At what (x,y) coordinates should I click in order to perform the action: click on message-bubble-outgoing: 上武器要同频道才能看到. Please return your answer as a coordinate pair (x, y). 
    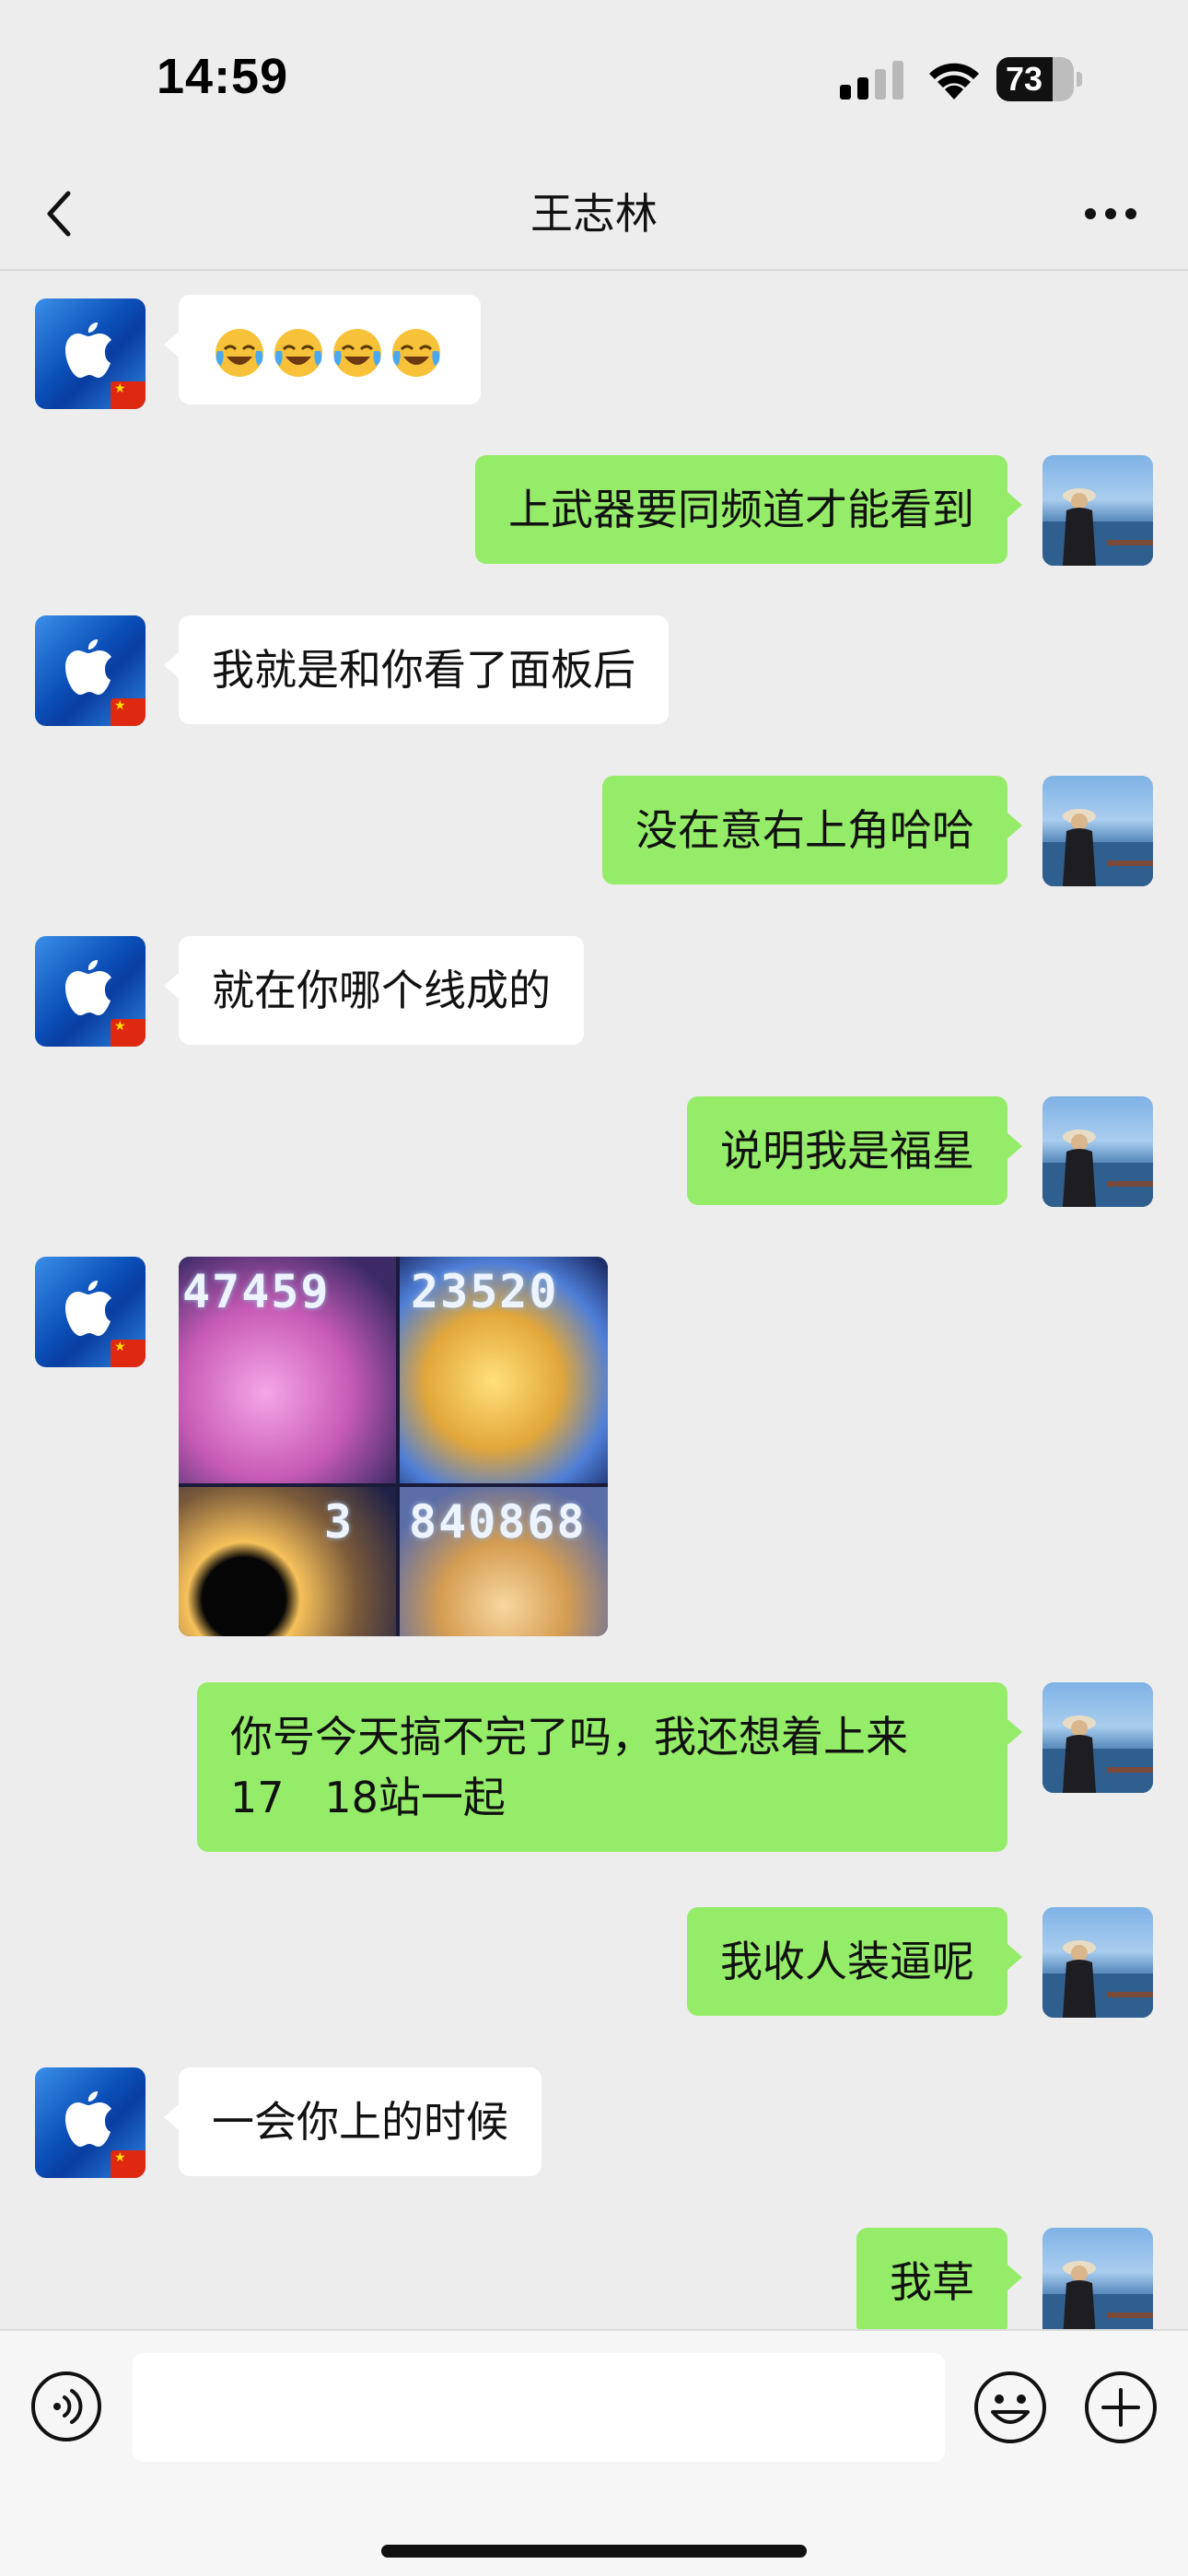
    Looking at the image, I should click on (748, 509).